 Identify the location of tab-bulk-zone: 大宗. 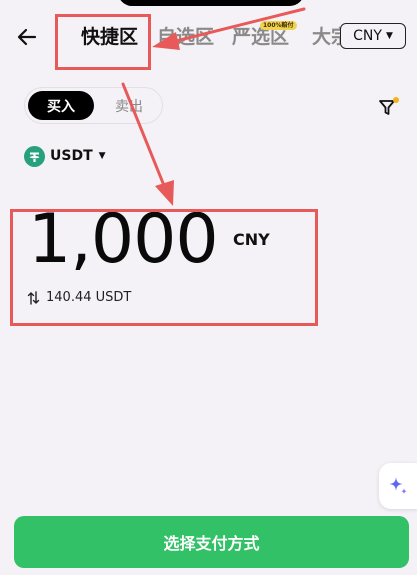
(326, 37).